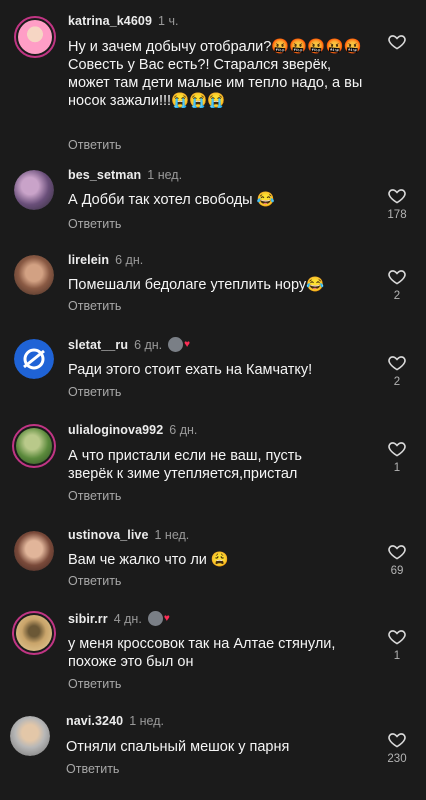  What do you see at coordinates (94, 721) in the screenshot?
I see `username: navi.3240` at bounding box center [94, 721].